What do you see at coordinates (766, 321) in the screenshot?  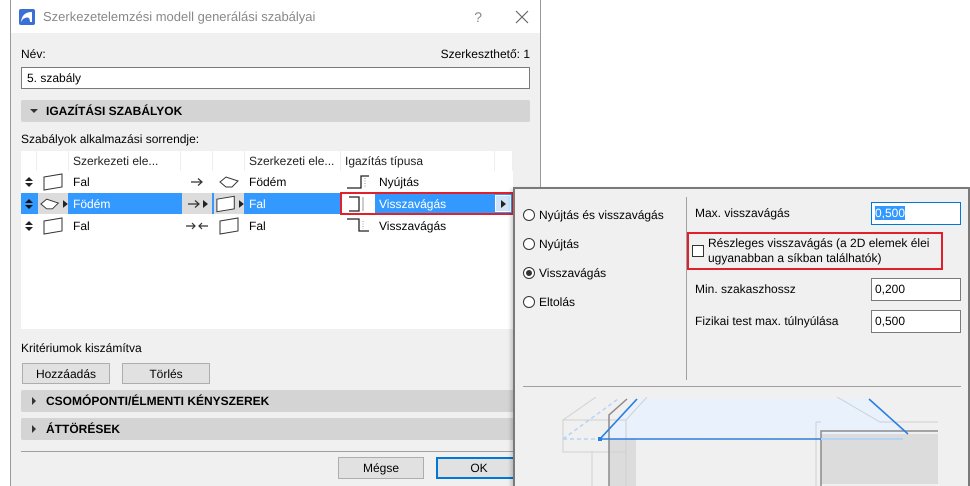 I see `field-label: Fizikai test max. túlnyúlása` at bounding box center [766, 321].